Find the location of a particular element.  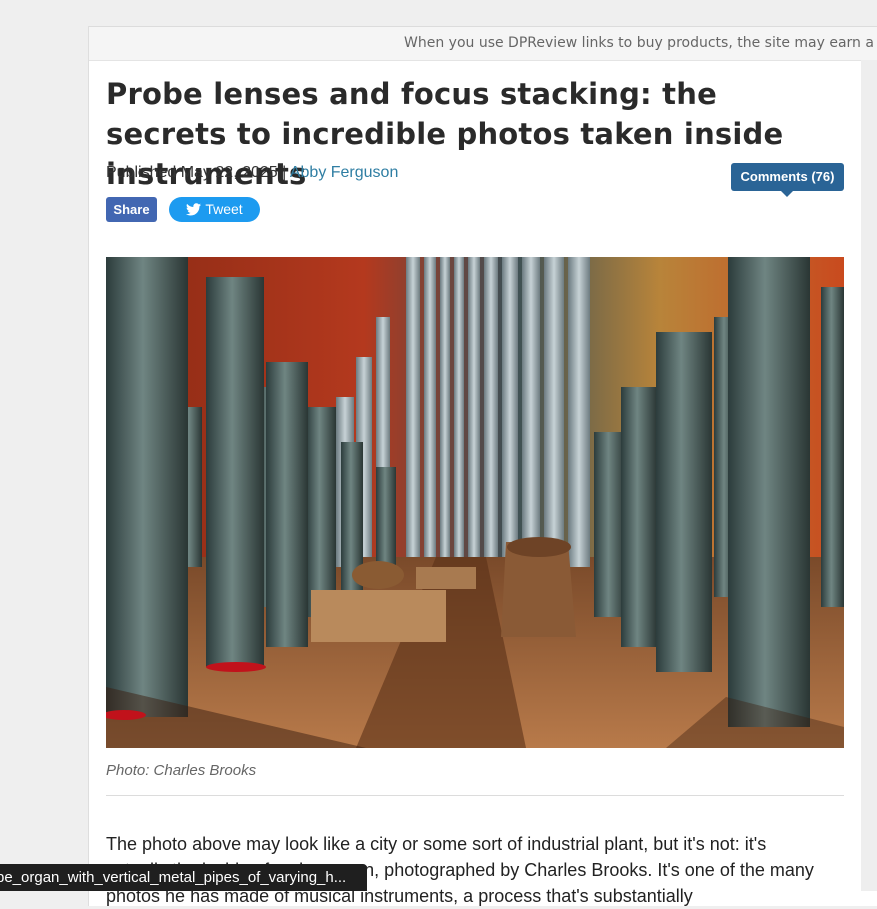

caption-divider is located at coordinates (475, 795).